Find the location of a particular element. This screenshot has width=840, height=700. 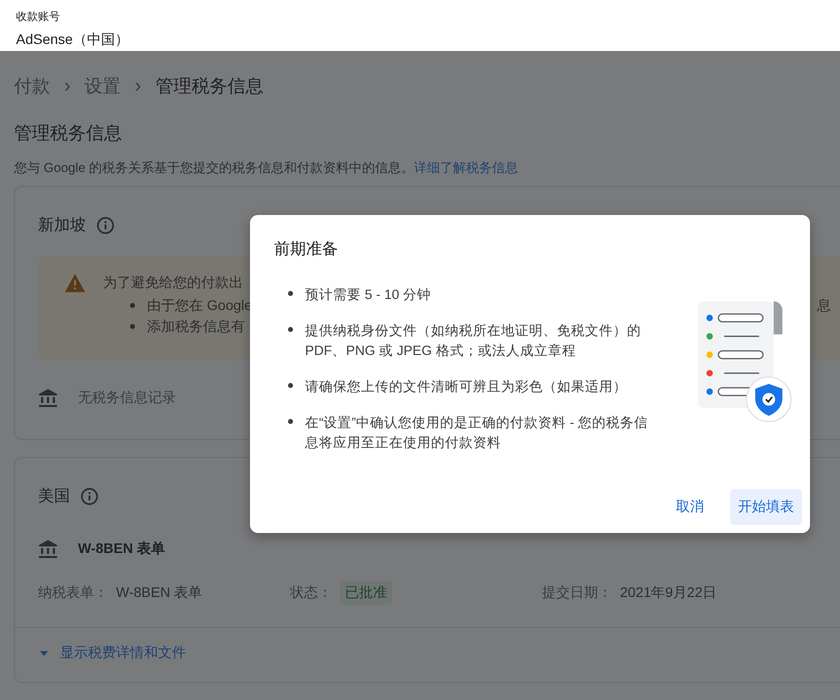

start-button: 开始填表 is located at coordinates (766, 507).